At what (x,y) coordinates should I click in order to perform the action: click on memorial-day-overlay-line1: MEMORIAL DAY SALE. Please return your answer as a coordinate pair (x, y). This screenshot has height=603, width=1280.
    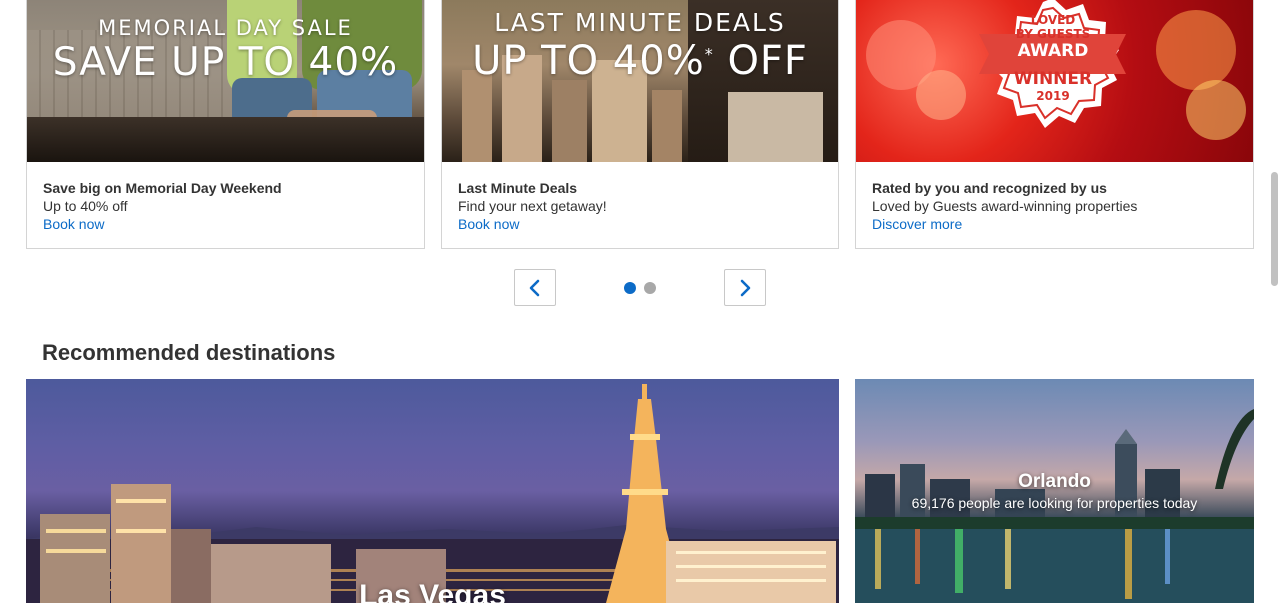
    Looking at the image, I should click on (225, 28).